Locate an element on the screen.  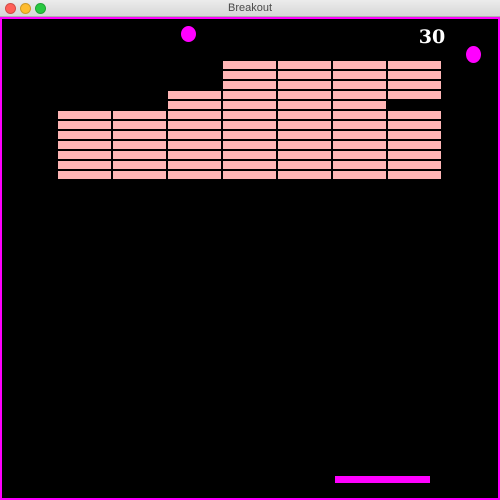
paddle is located at coordinates (382, 479).